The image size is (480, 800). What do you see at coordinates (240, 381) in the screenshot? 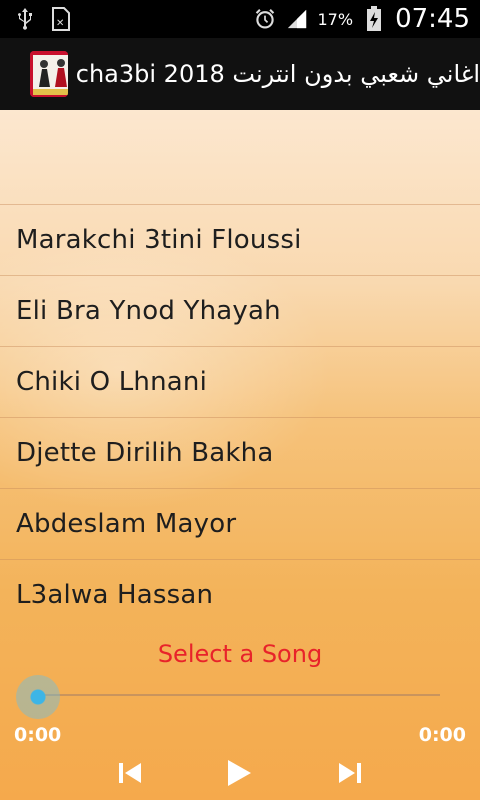
I see `song-item: Chiki O Lhnani` at bounding box center [240, 381].